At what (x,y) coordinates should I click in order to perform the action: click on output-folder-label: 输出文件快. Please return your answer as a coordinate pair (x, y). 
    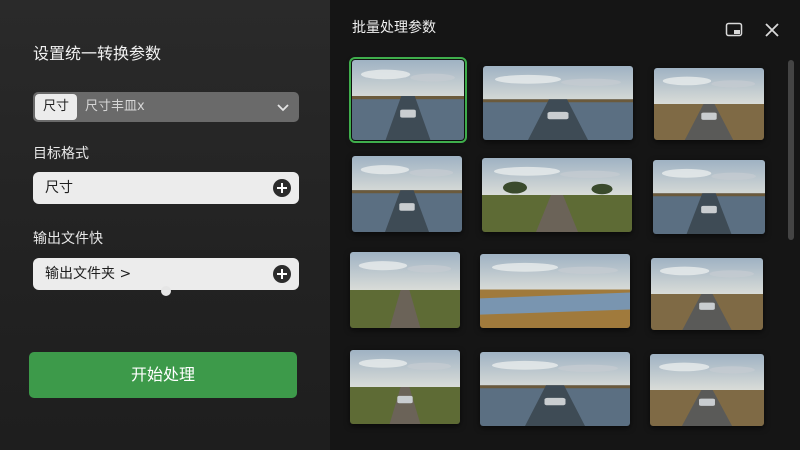
    Looking at the image, I should click on (68, 239).